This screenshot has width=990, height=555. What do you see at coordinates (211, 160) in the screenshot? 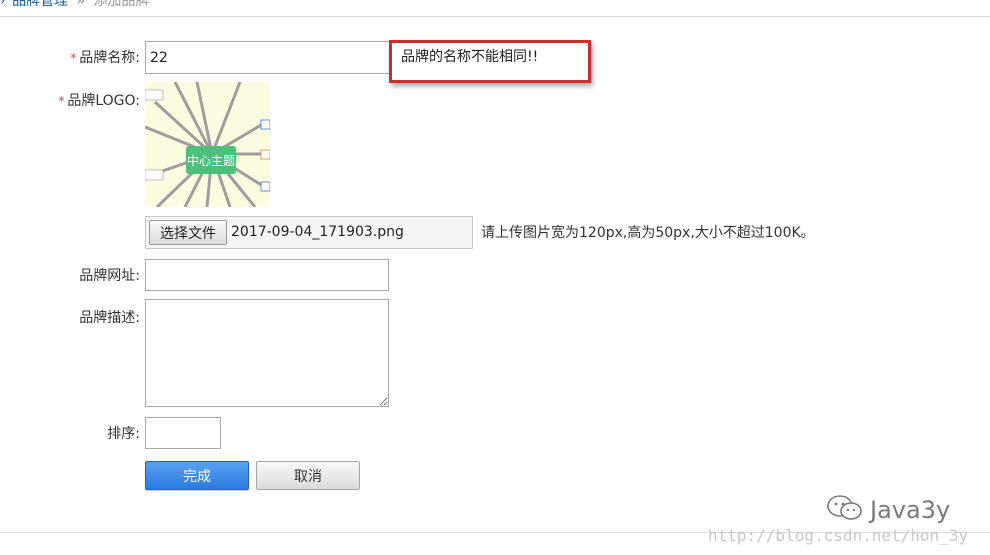
I see `mindmap-center-topic: 中心主题` at bounding box center [211, 160].